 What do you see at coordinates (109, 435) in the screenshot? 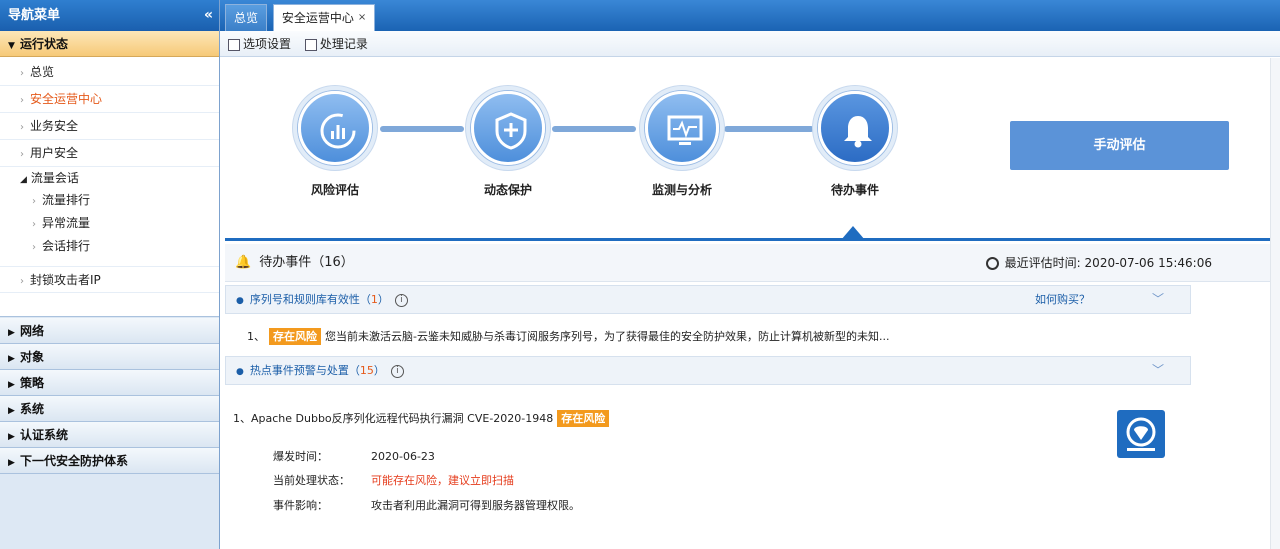
I see `sidebar-group-auth-system: ▶ 认证系统` at bounding box center [109, 435].